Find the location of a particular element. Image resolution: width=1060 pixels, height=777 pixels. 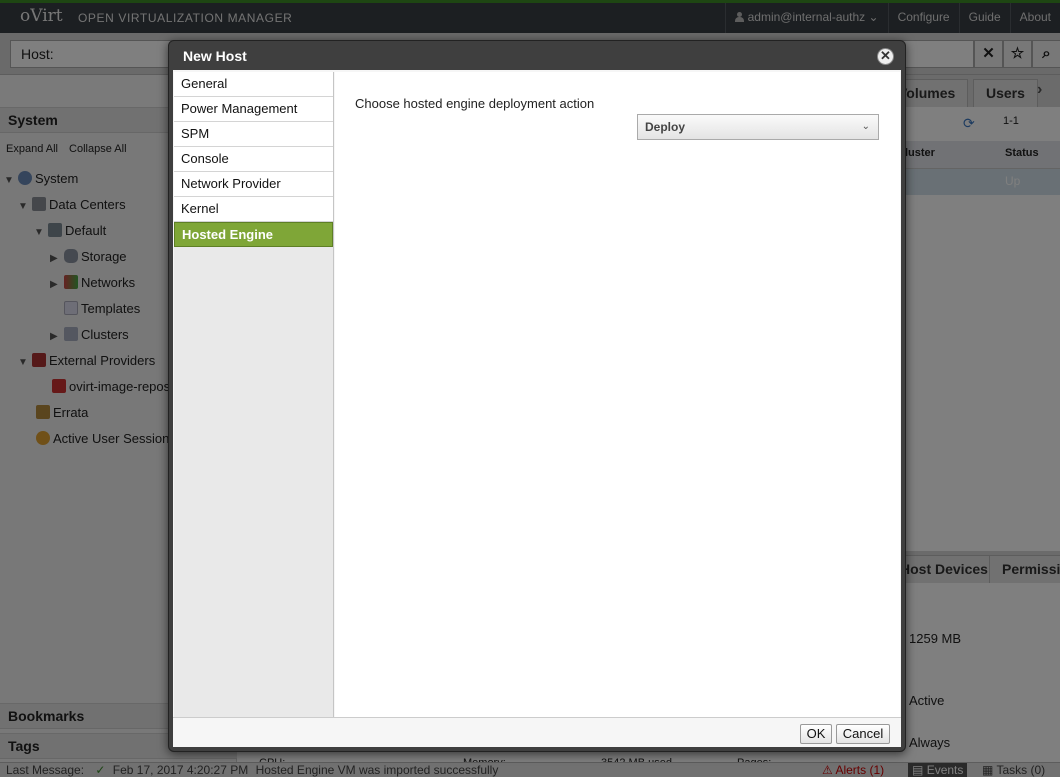

chevron-down-icon: ⌄ is located at coordinates (865, 126).